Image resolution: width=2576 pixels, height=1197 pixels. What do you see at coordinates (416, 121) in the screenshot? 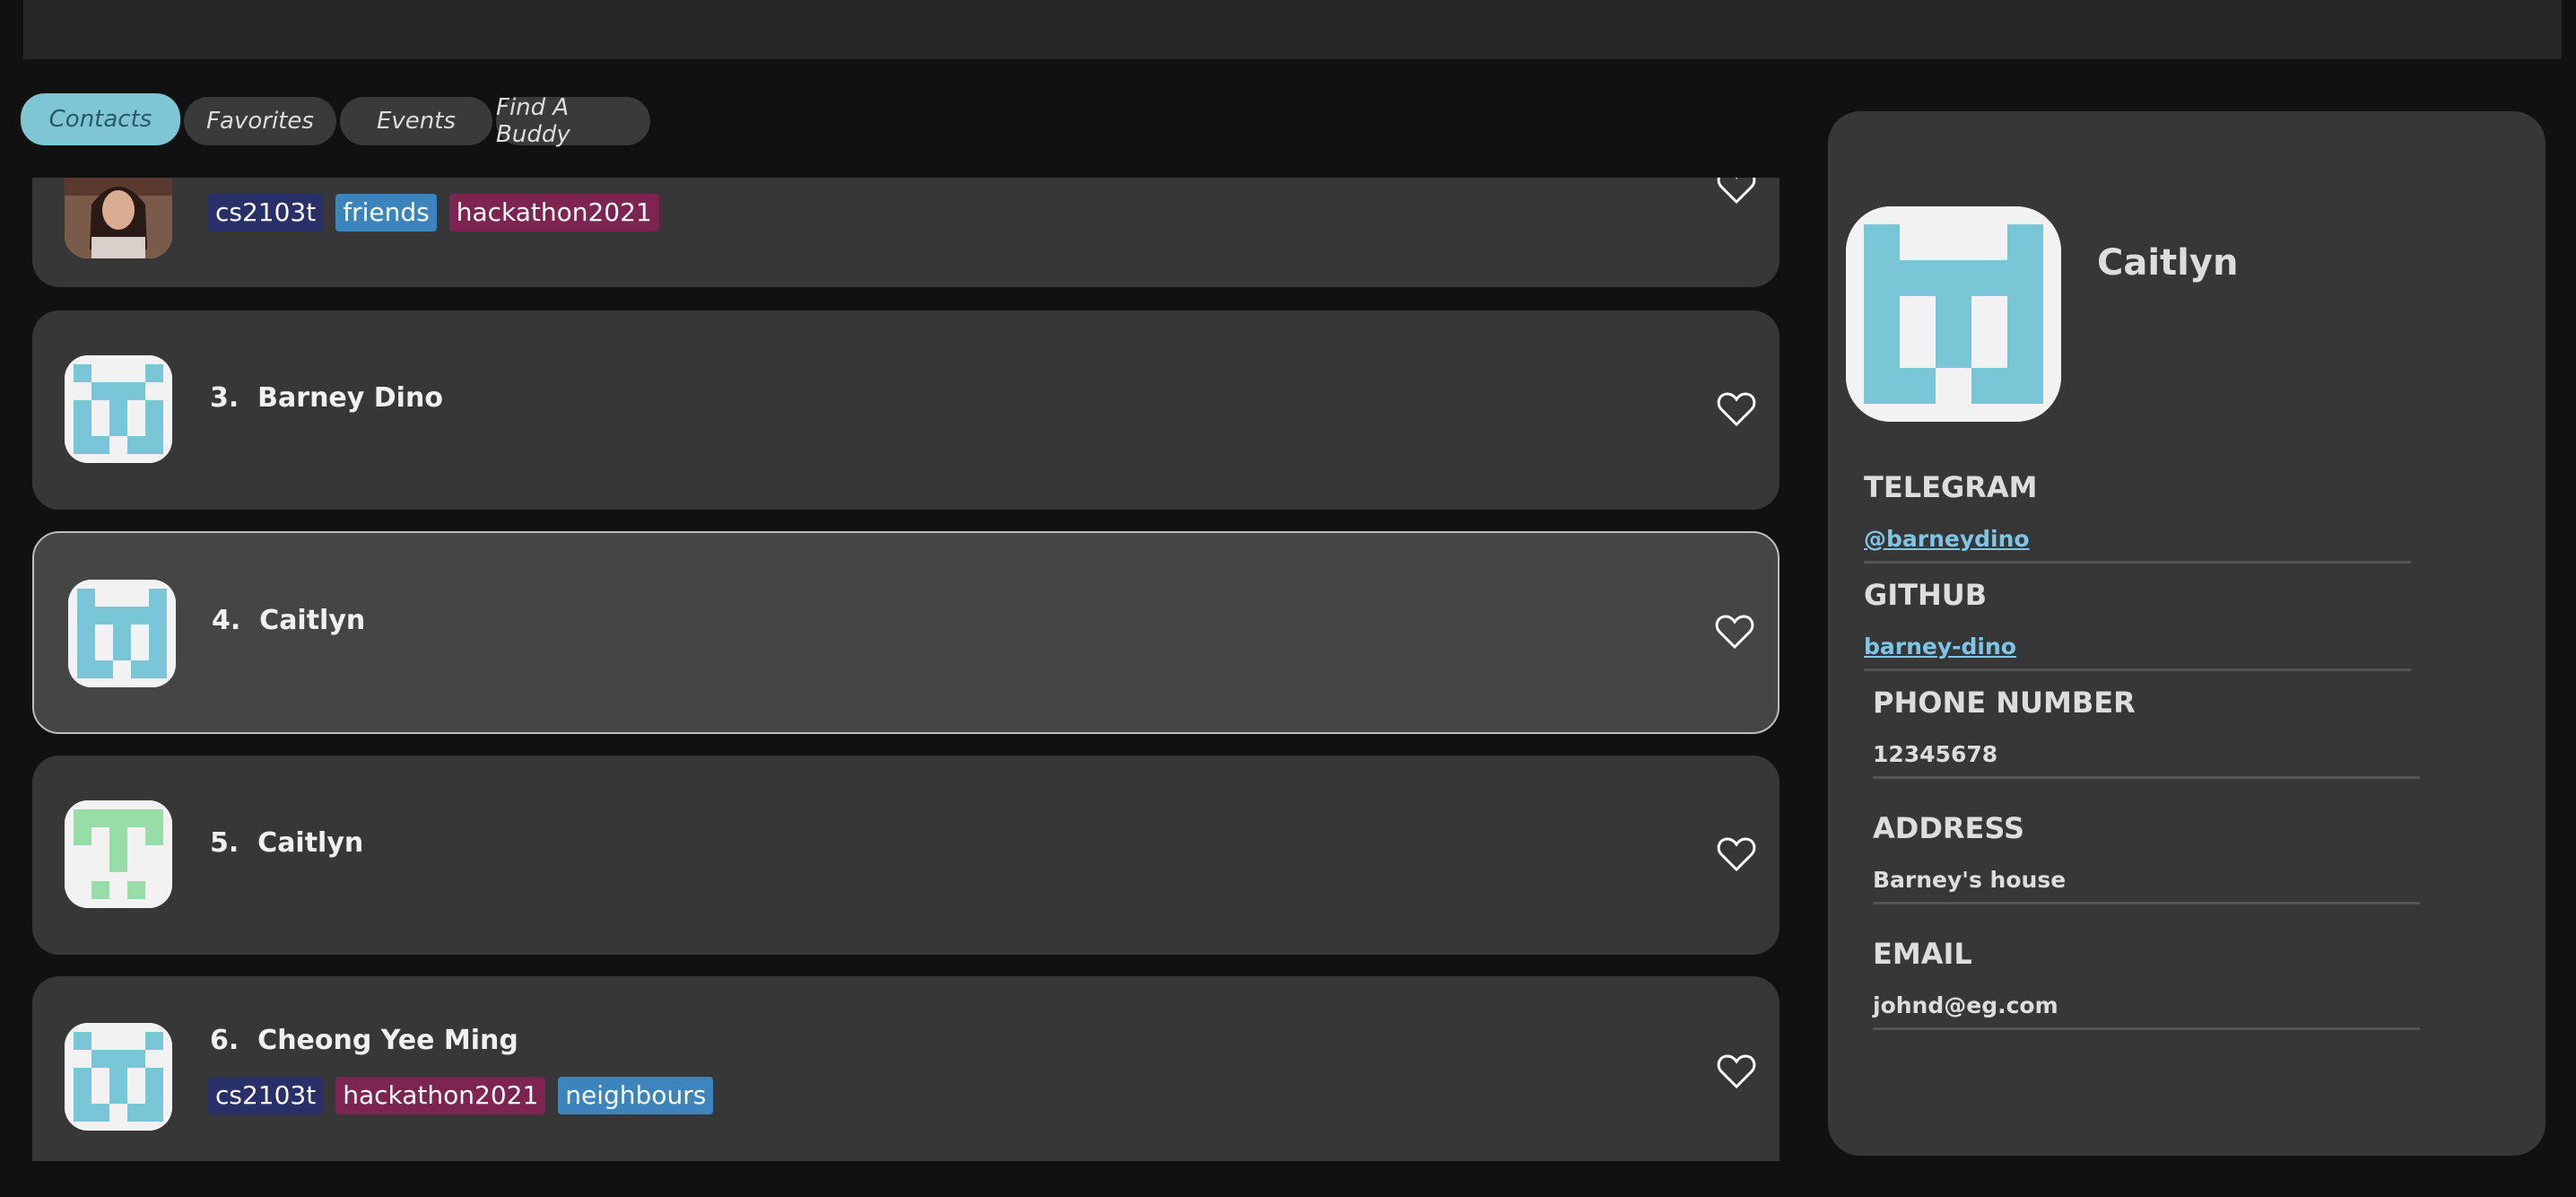
I see `tab-events: Events` at bounding box center [416, 121].